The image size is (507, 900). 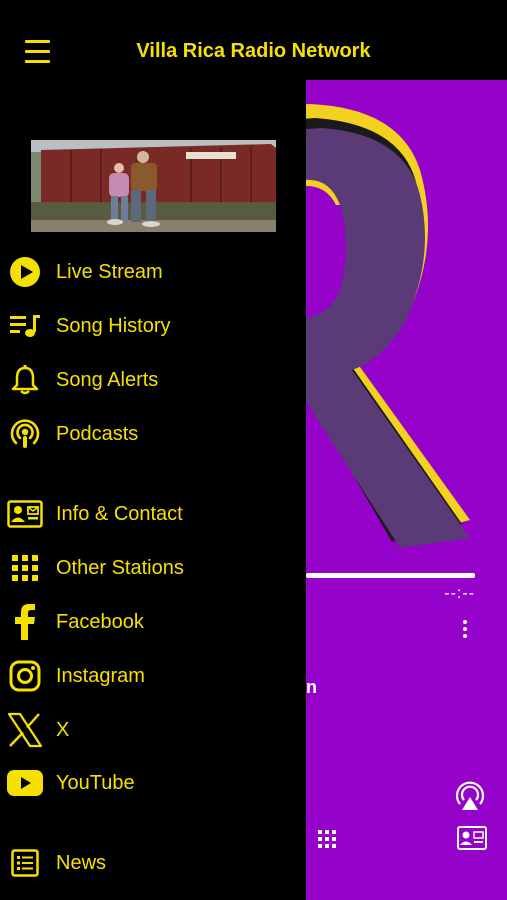 What do you see at coordinates (459, 593) in the screenshot?
I see `elapsed-time: --:--` at bounding box center [459, 593].